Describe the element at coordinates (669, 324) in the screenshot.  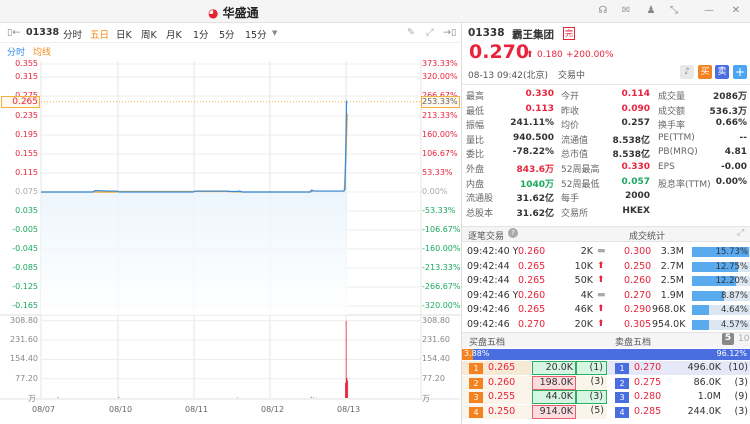
I see `stat-volume: 954.0K` at that location.